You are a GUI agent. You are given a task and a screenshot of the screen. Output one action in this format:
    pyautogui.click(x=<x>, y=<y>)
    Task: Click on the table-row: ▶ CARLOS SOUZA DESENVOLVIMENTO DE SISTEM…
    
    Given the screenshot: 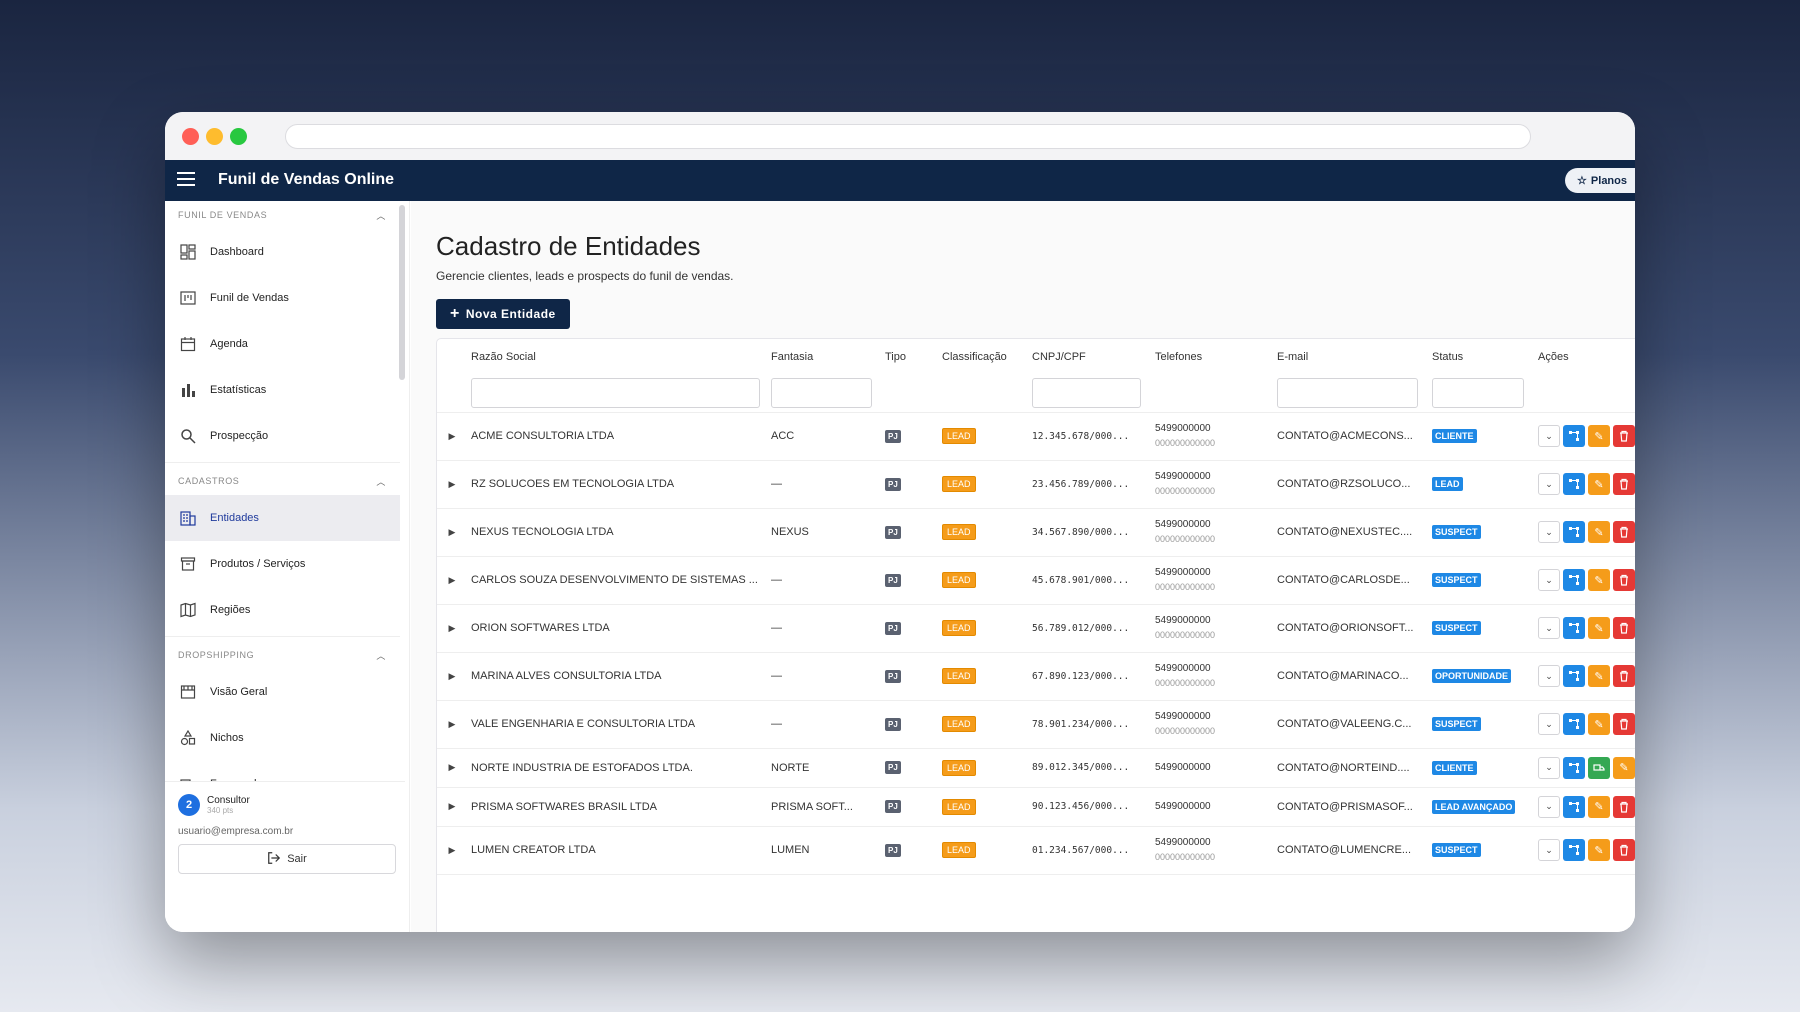 What is the action you would take?
    pyautogui.click(x=1036, y=580)
    